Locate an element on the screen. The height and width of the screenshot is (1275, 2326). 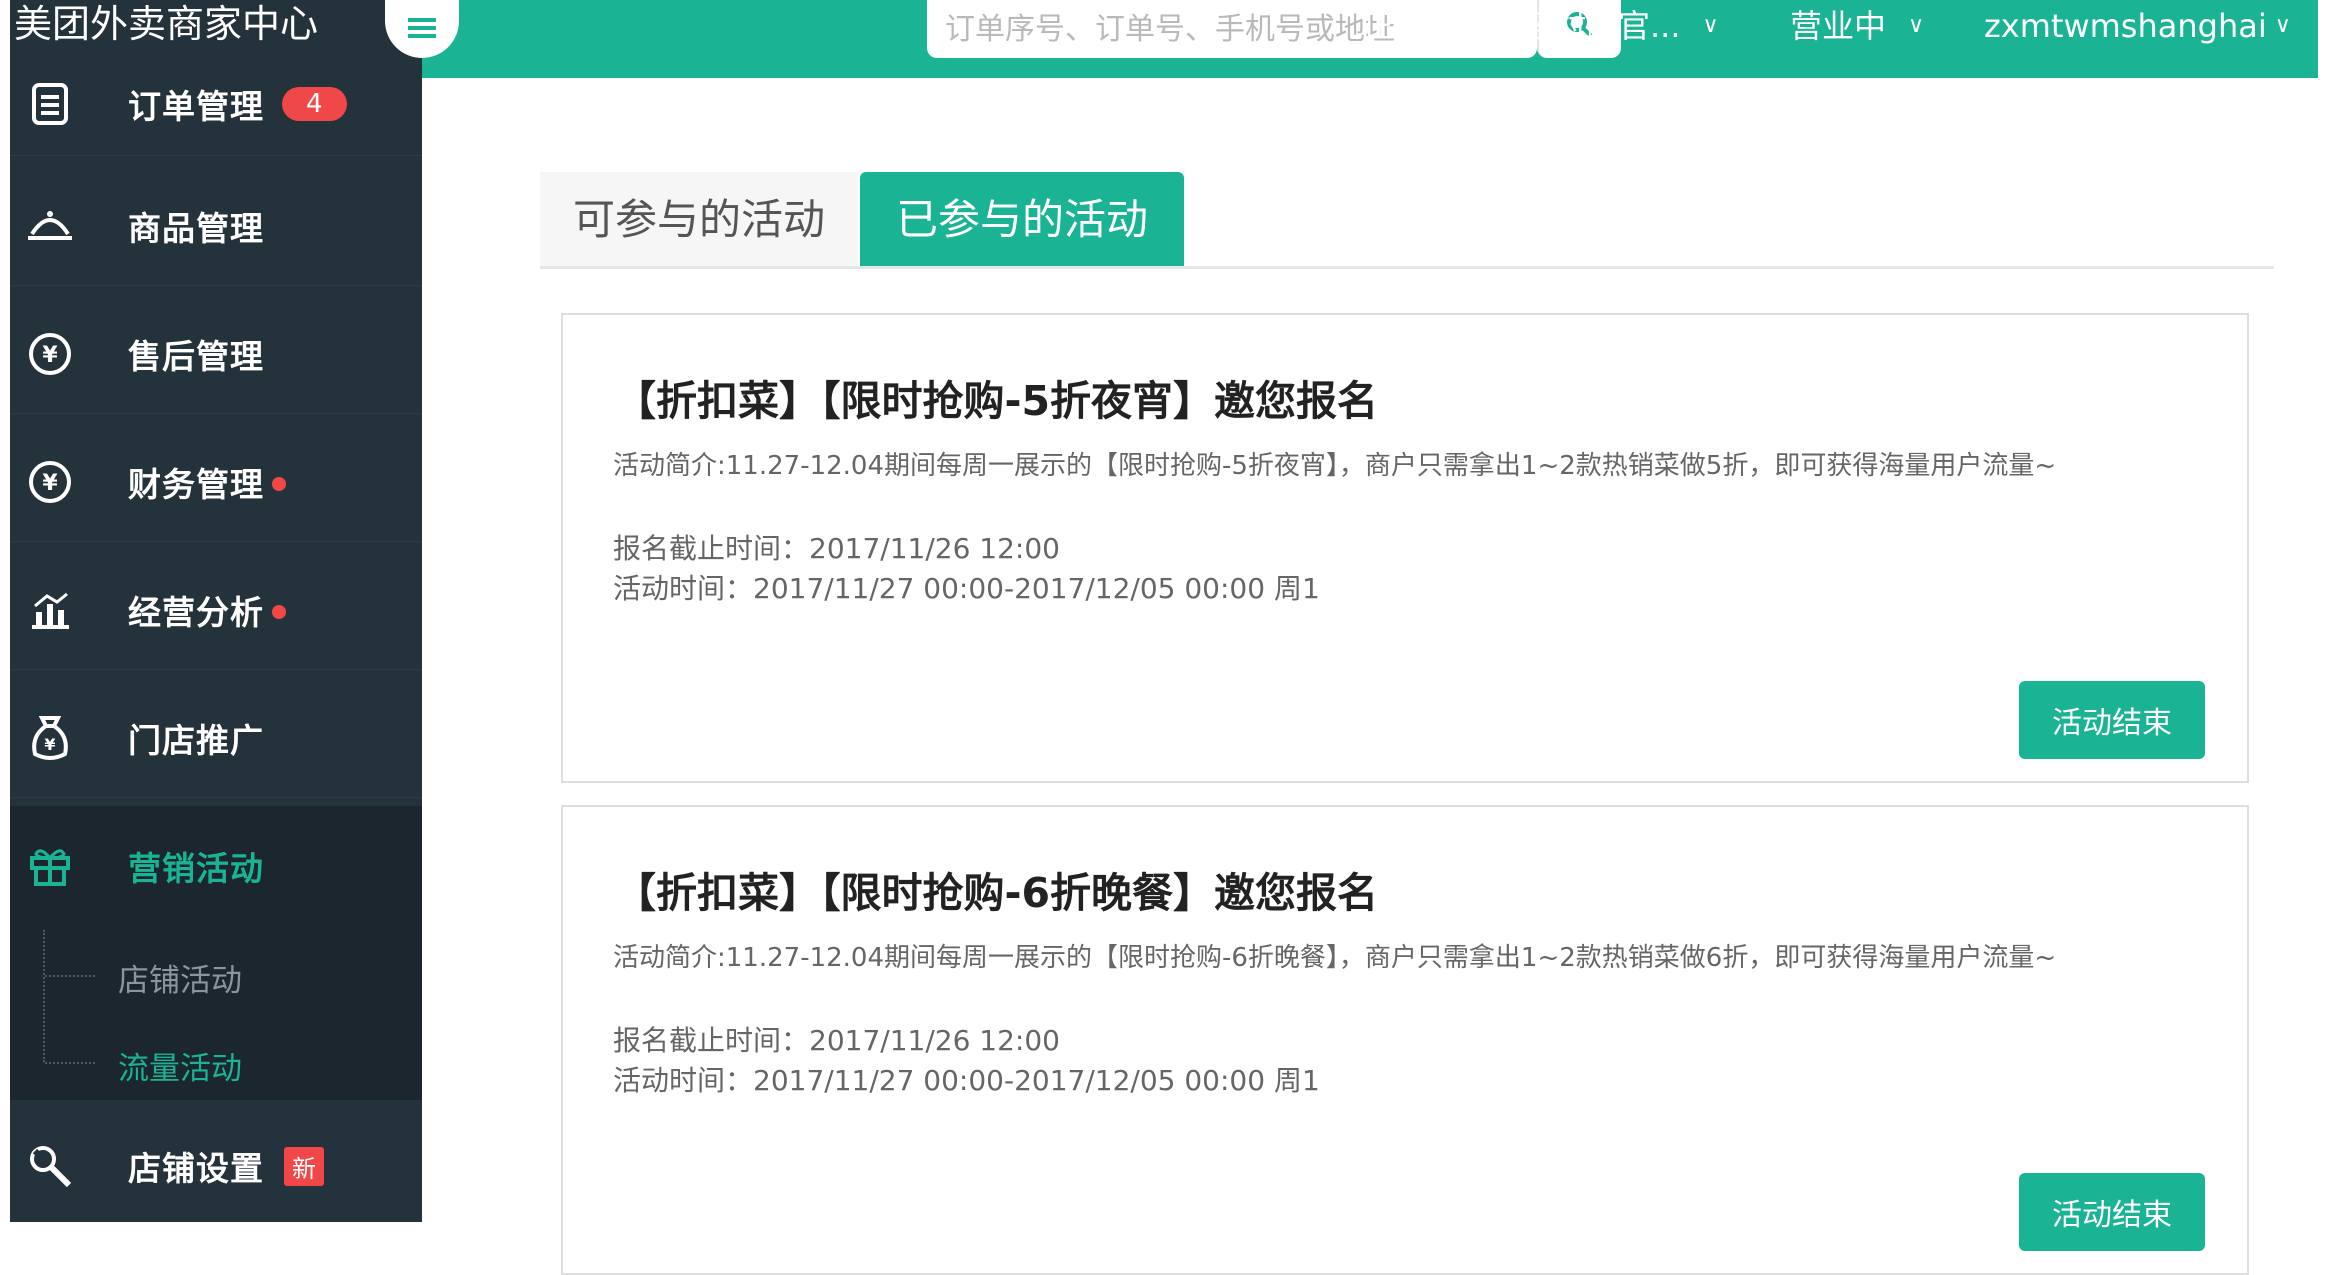
top-header: 正新鸡排（蓝村路官... ∨ 营业中 ∨ zxmtwmshanghai ∨ is located at coordinates (1370, 39).